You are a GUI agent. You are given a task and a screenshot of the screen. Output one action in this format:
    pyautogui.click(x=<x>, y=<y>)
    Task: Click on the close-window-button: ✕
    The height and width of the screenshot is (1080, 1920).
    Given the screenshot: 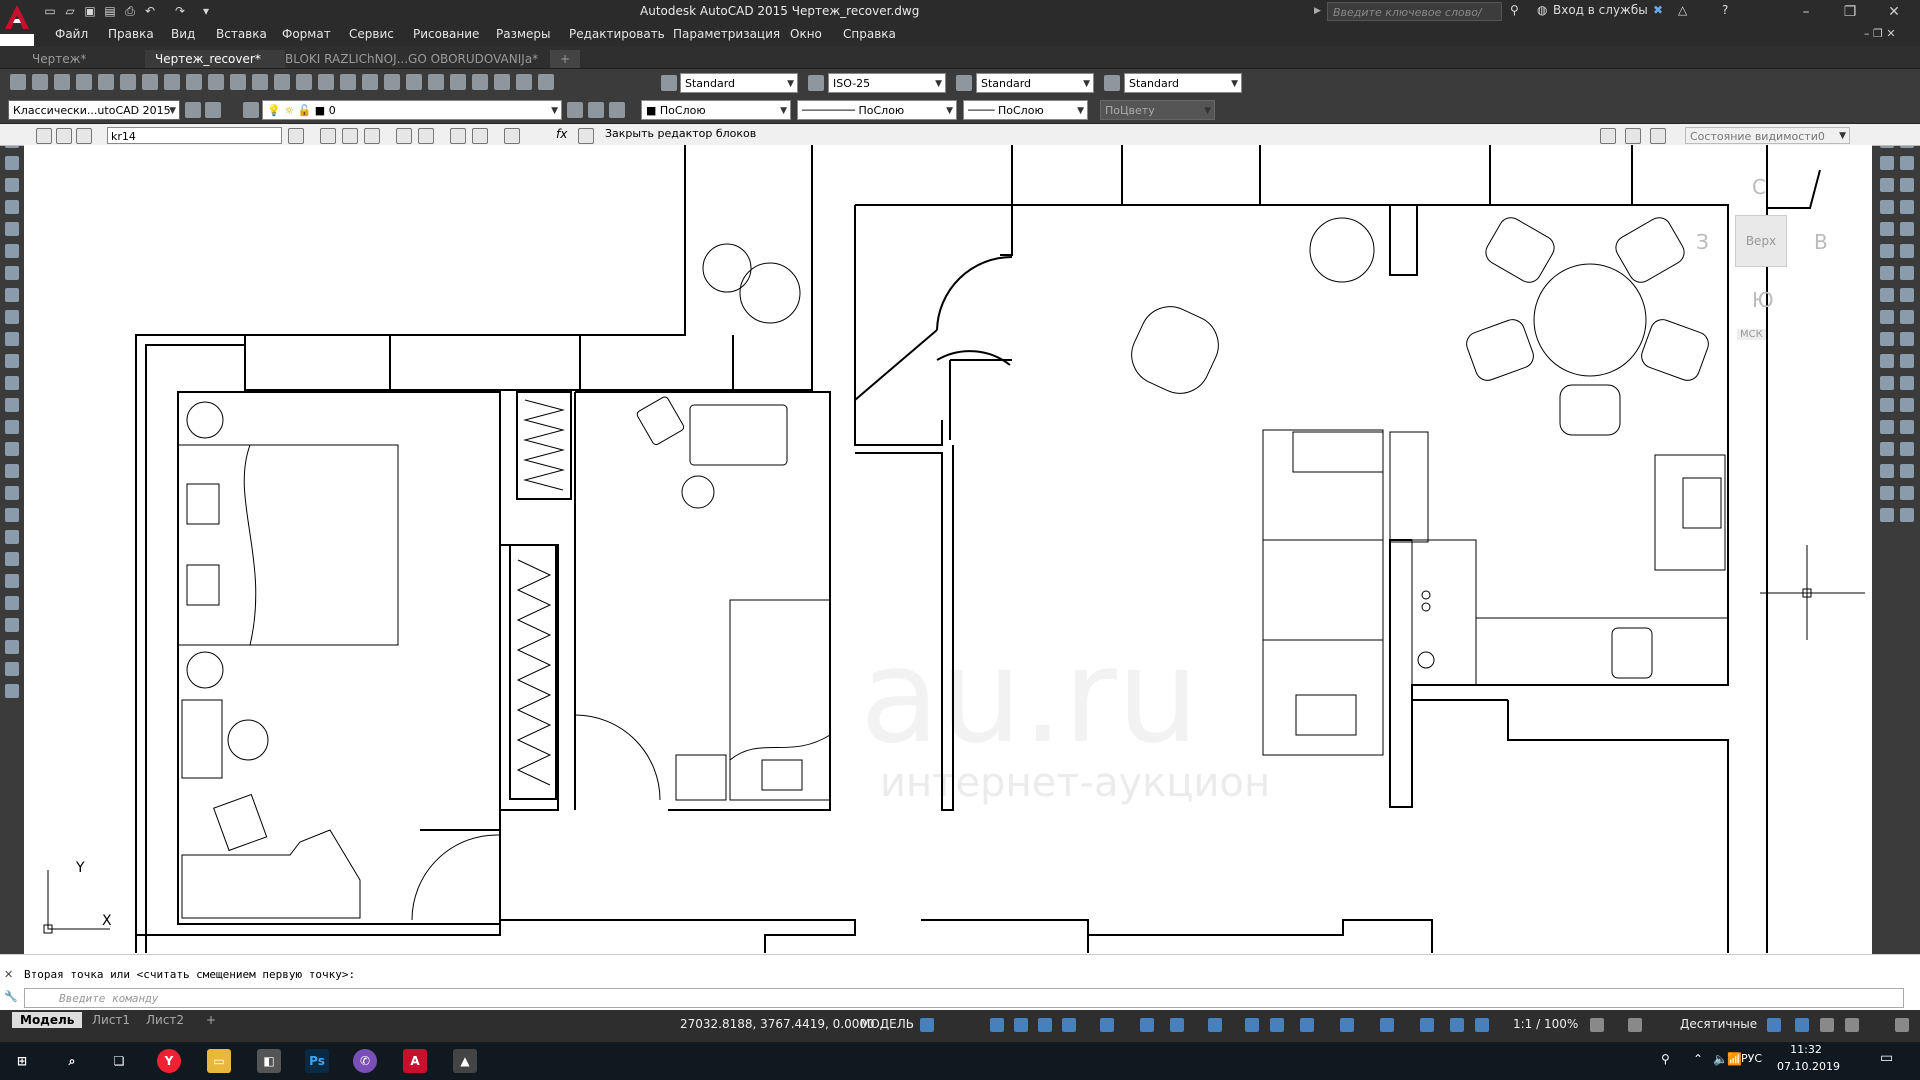 What is the action you would take?
    pyautogui.click(x=1894, y=12)
    